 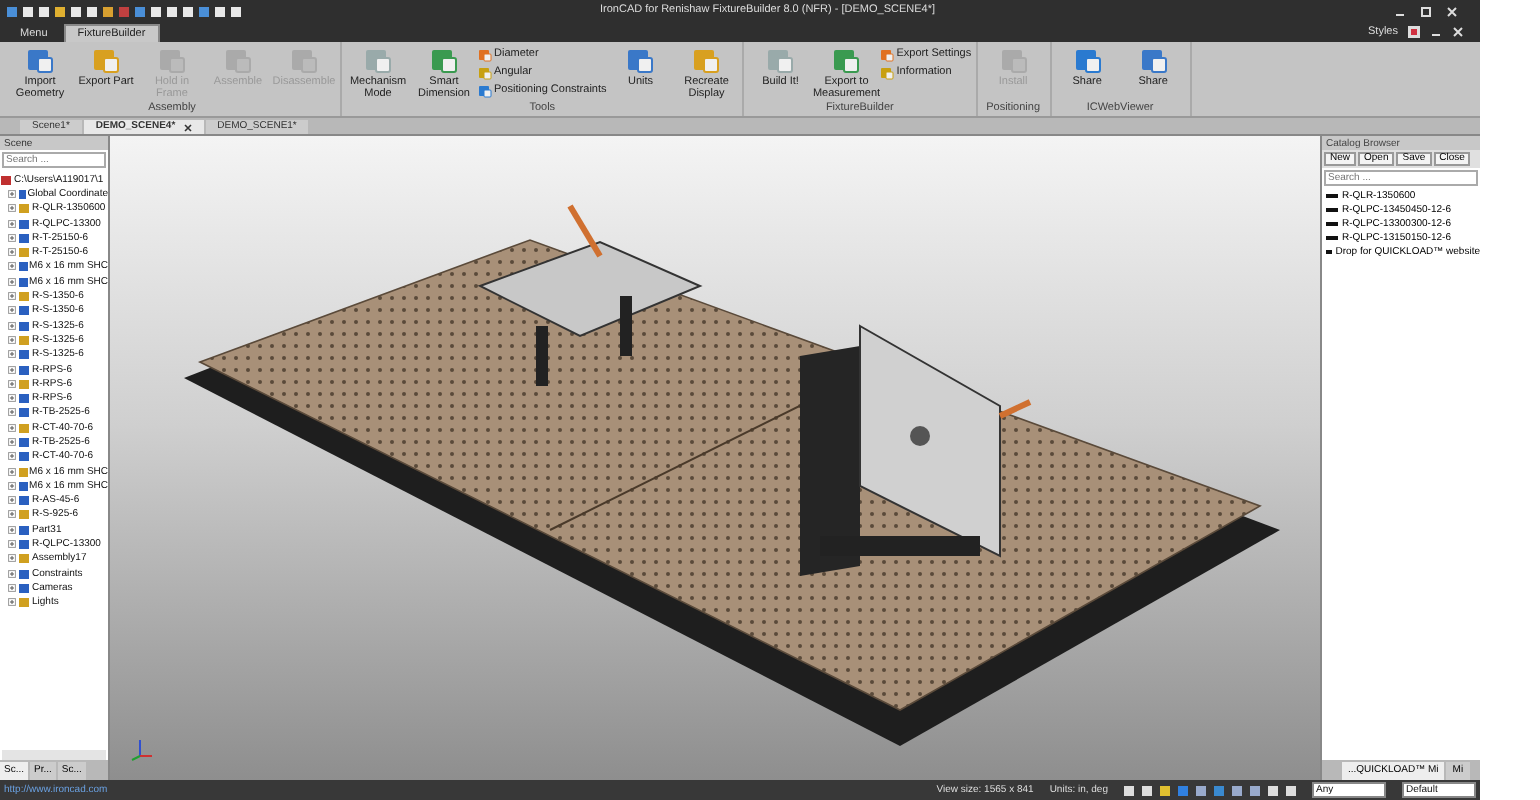 What do you see at coordinates (1426, 12) in the screenshot?
I see `restore-icon` at bounding box center [1426, 12].